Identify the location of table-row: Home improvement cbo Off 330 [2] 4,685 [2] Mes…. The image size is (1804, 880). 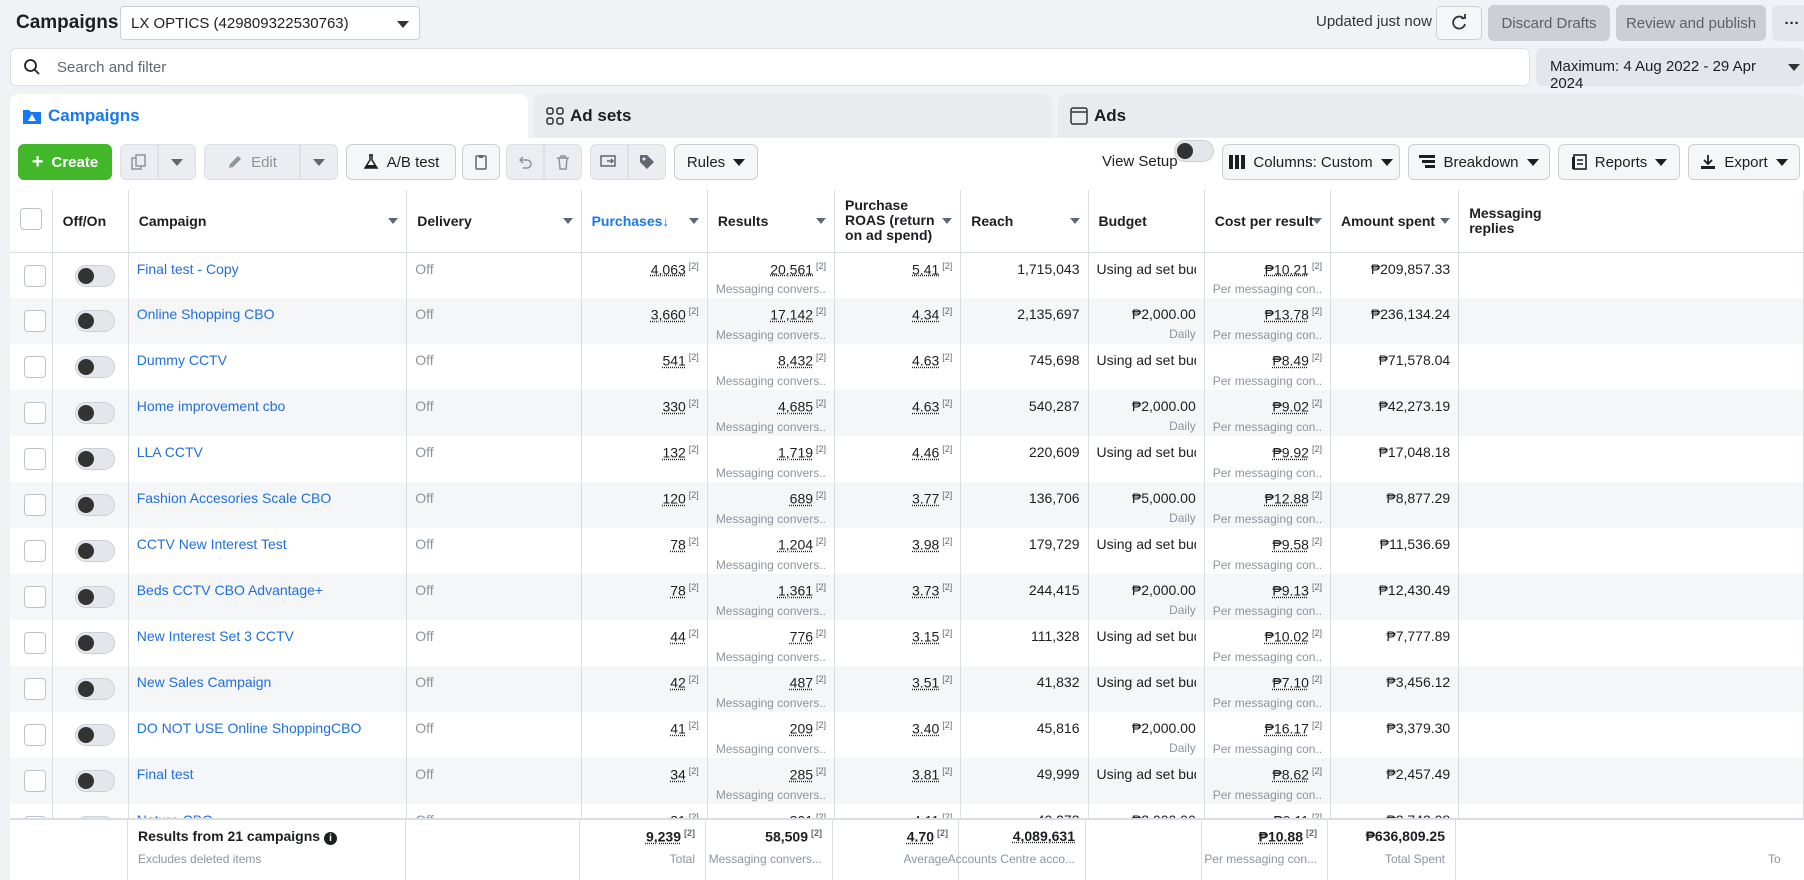
(907, 413).